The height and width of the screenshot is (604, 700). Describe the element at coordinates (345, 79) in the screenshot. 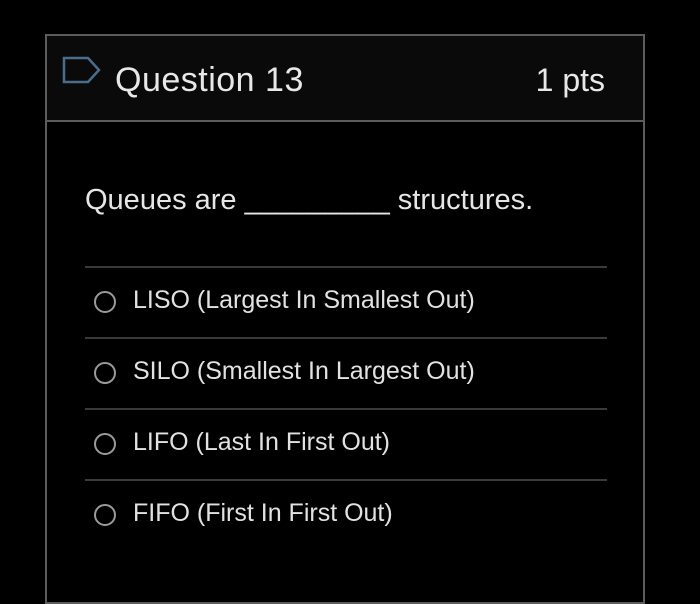

I see `question-header: Question 13 1 pts` at that location.